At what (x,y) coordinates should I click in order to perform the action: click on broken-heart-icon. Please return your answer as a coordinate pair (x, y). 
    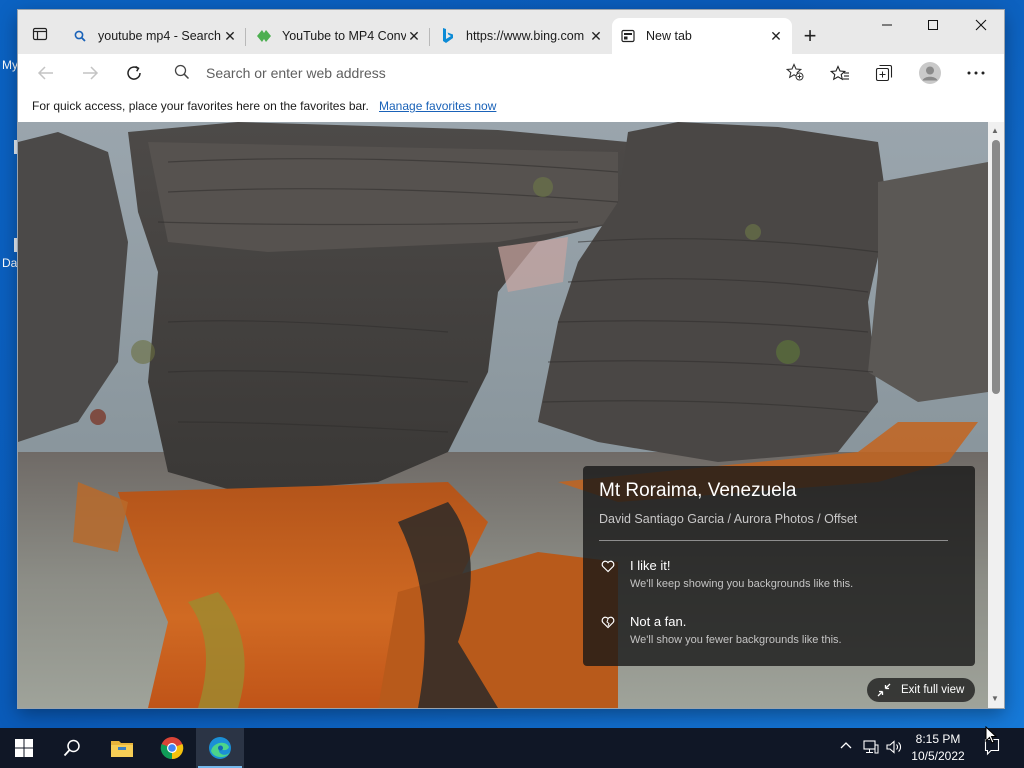
    Looking at the image, I should click on (608, 624).